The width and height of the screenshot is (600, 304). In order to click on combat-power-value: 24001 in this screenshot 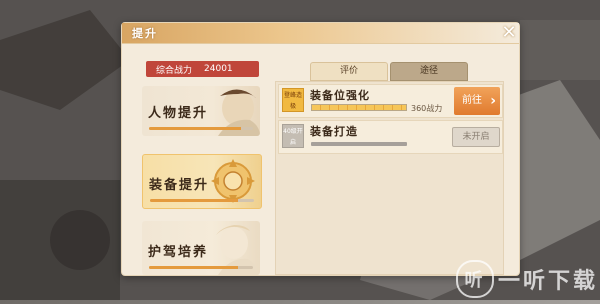, I will do `click(218, 69)`.